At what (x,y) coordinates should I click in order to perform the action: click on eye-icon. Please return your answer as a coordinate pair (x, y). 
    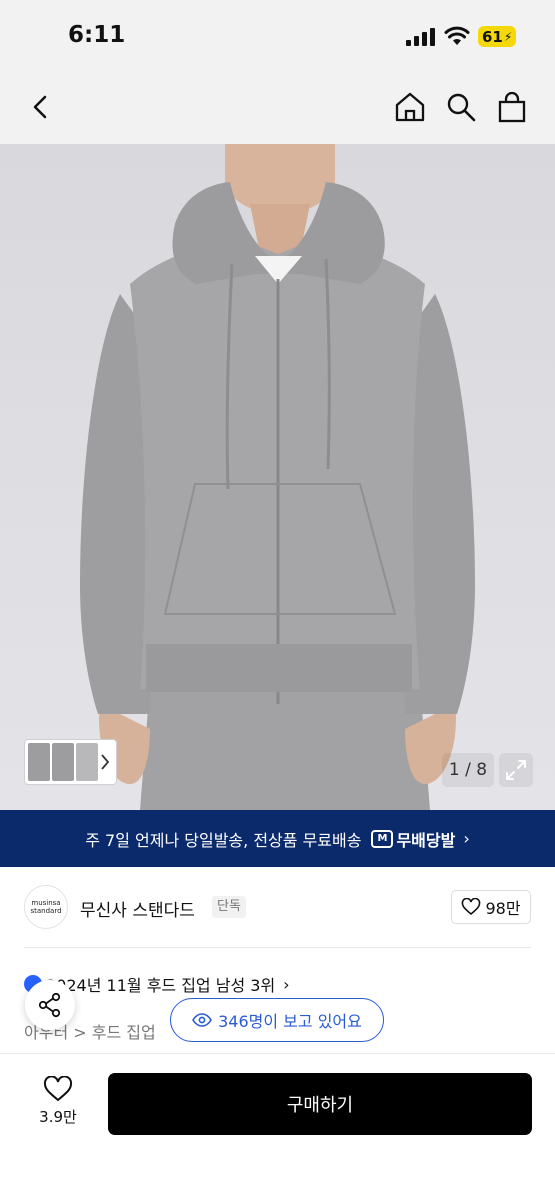
    Looking at the image, I should click on (202, 1020).